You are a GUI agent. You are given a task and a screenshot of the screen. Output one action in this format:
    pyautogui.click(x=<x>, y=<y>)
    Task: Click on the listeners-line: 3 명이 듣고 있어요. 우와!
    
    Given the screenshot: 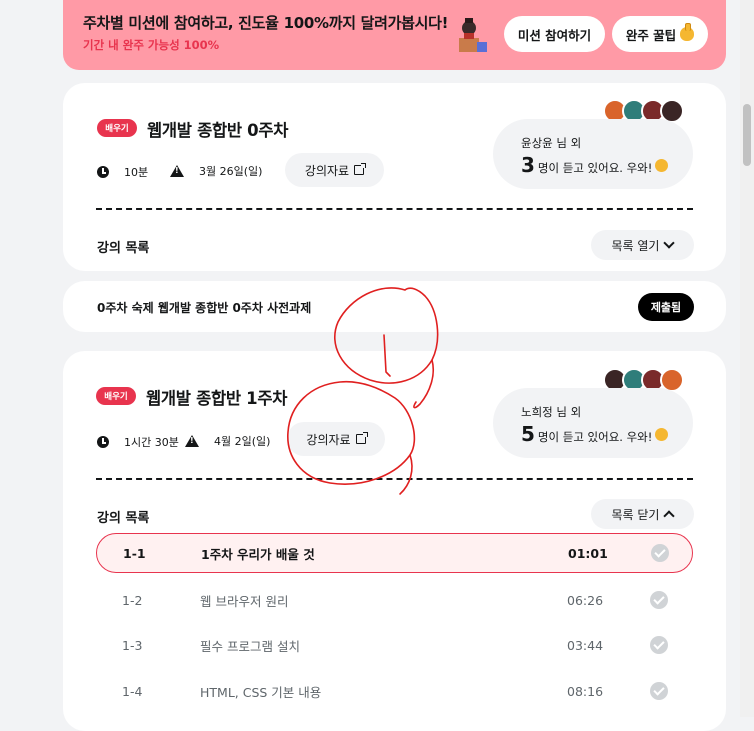 What is the action you would take?
    pyautogui.click(x=595, y=165)
    